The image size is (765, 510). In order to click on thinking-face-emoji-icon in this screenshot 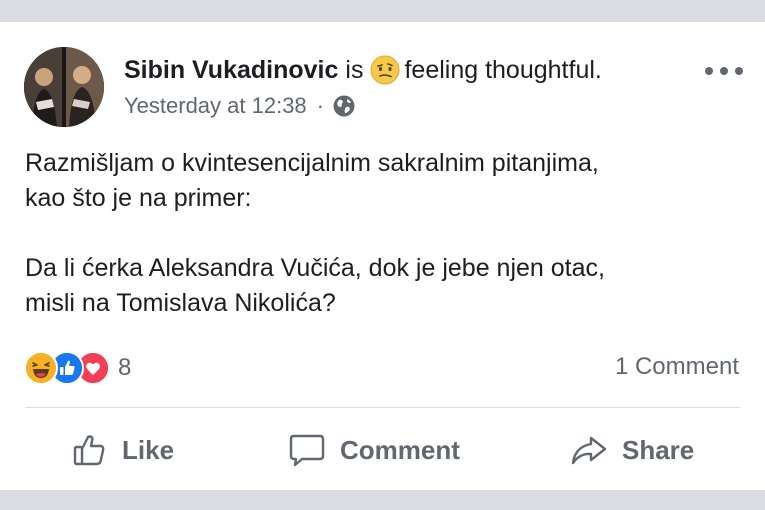, I will do `click(385, 70)`.